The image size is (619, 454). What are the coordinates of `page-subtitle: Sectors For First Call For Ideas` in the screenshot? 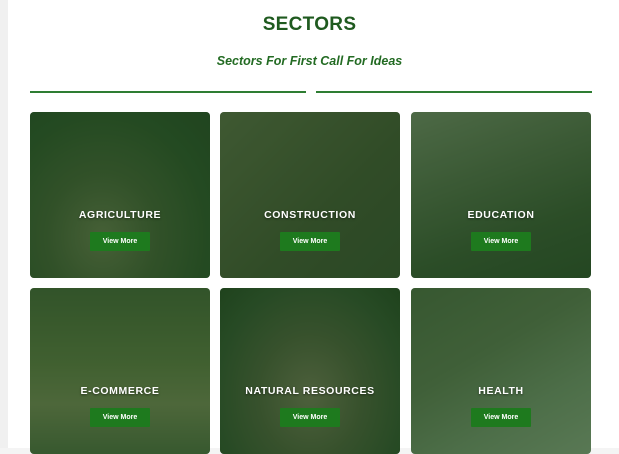 It's located at (309, 61).